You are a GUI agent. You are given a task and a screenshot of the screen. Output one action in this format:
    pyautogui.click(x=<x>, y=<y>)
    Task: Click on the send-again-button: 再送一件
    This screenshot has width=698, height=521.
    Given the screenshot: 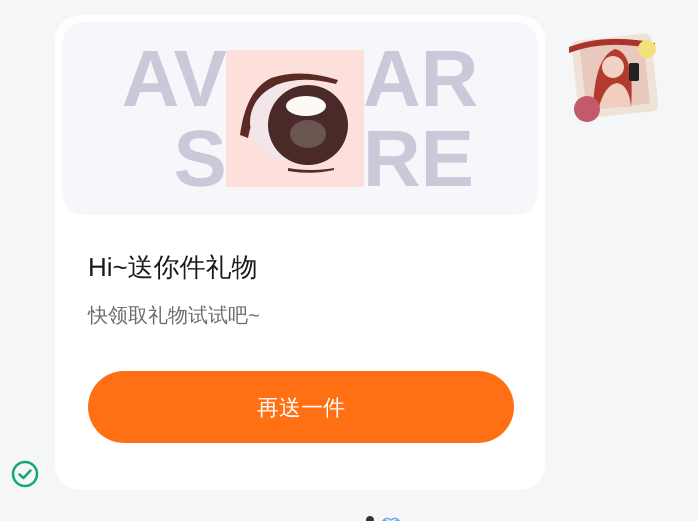 What is the action you would take?
    pyautogui.click(x=301, y=407)
    